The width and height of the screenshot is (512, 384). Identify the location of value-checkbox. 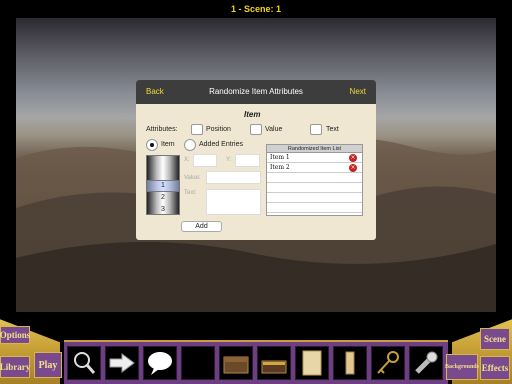
(256, 129).